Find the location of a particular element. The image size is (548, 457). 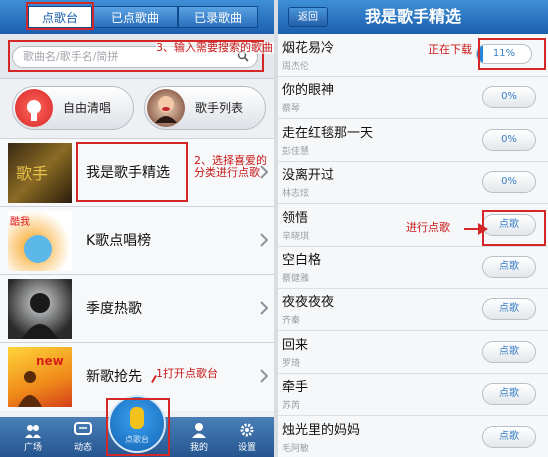

nav-feed: 动态 is located at coordinates (83, 437).